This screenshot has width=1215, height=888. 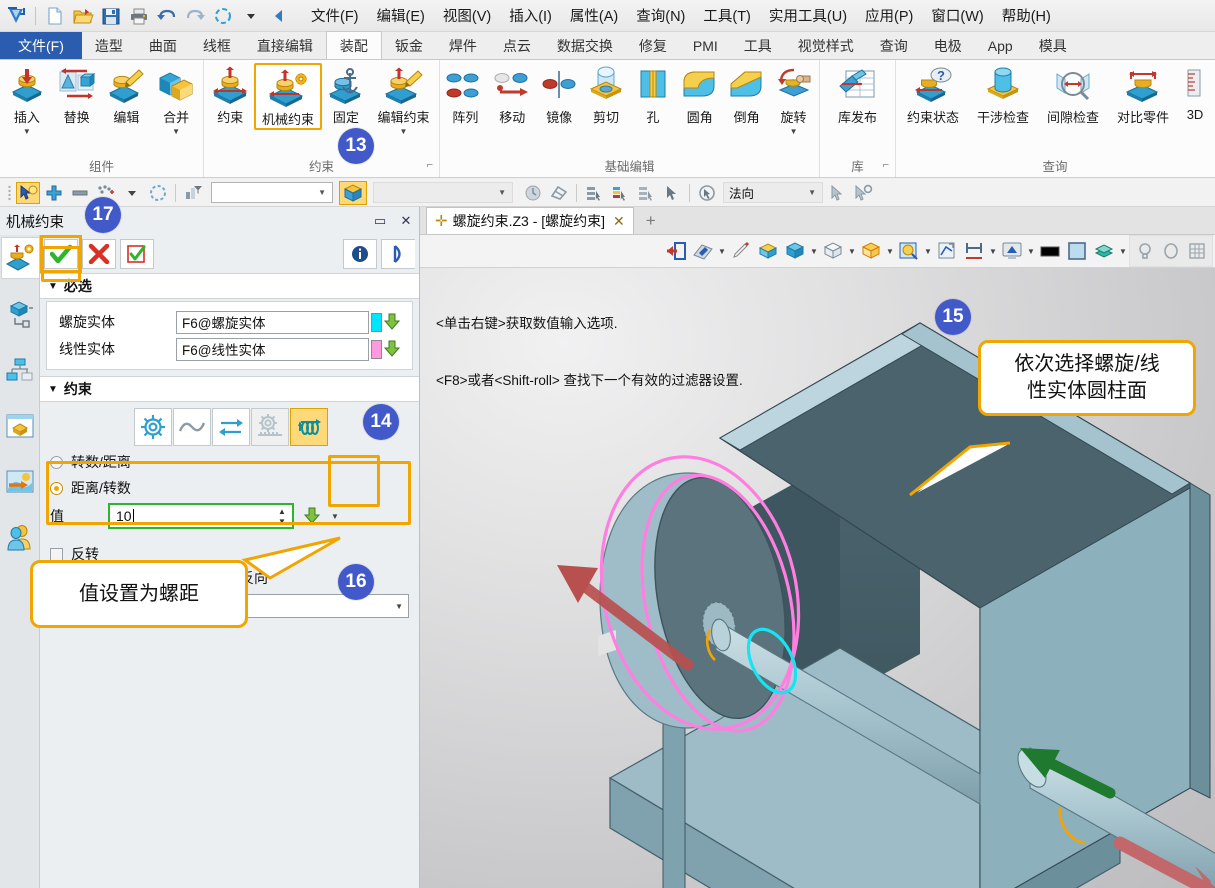 What do you see at coordinates (353, 45) in the screenshot?
I see `tab-assembly: 装配` at bounding box center [353, 45].